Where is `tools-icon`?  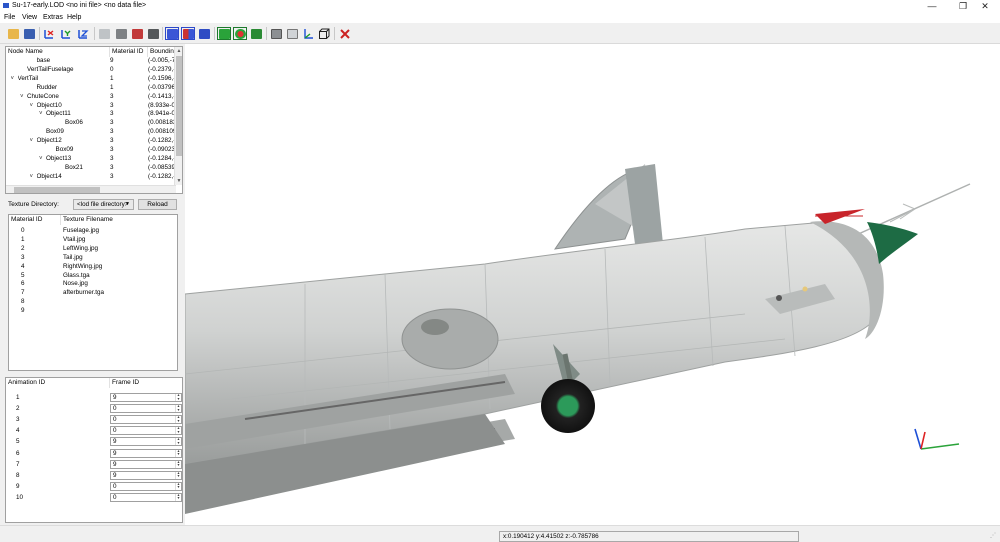
tools-icon is located at coordinates (345, 33).